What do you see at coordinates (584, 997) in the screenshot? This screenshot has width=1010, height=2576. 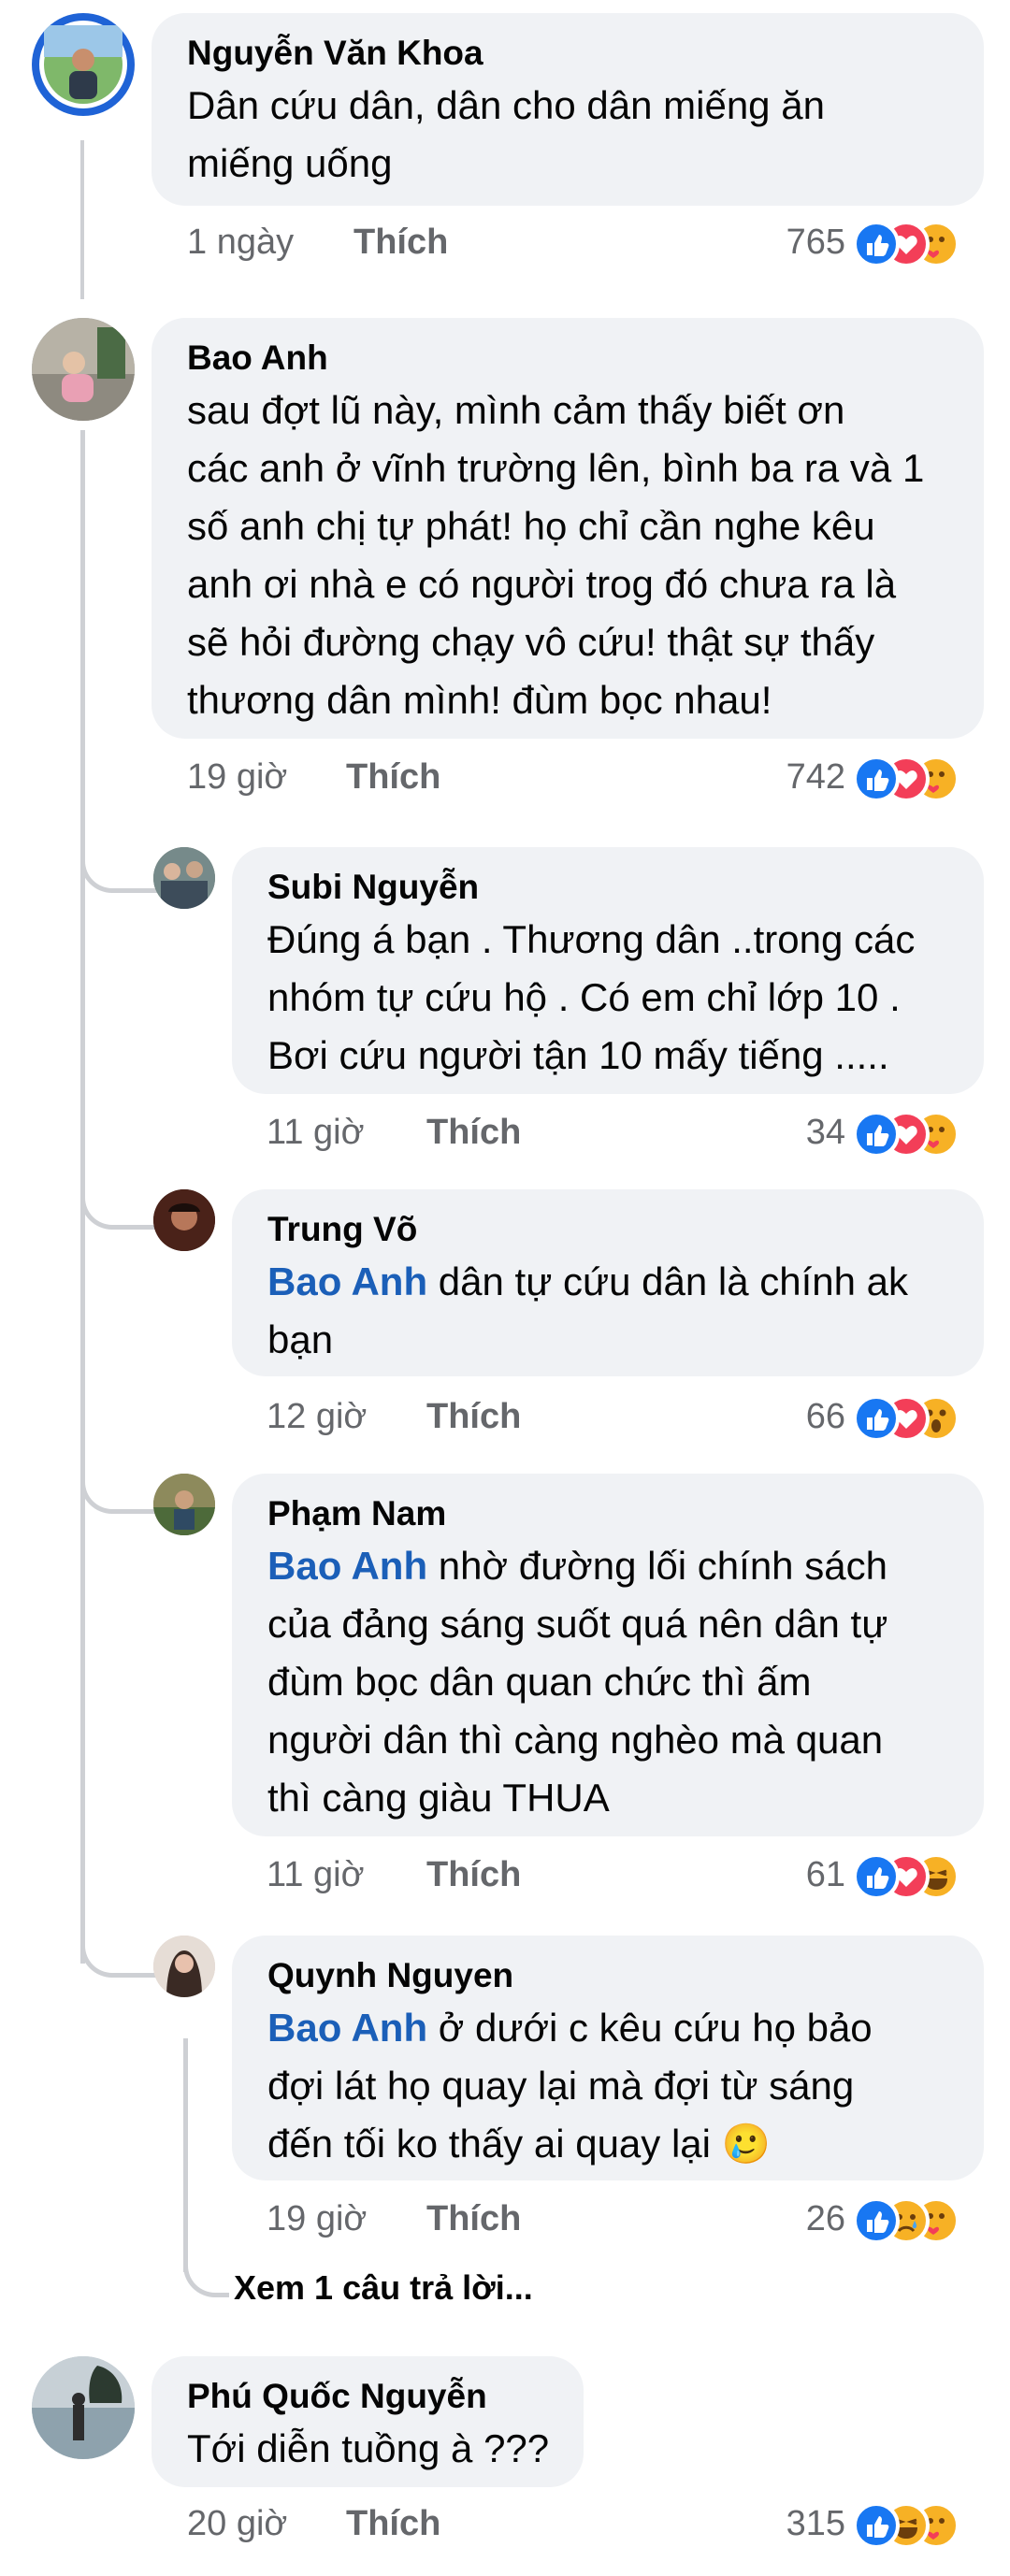 I see `reply-line: nhóm tự cứu hộ . Có em chỉ lớp 10 .` at bounding box center [584, 997].